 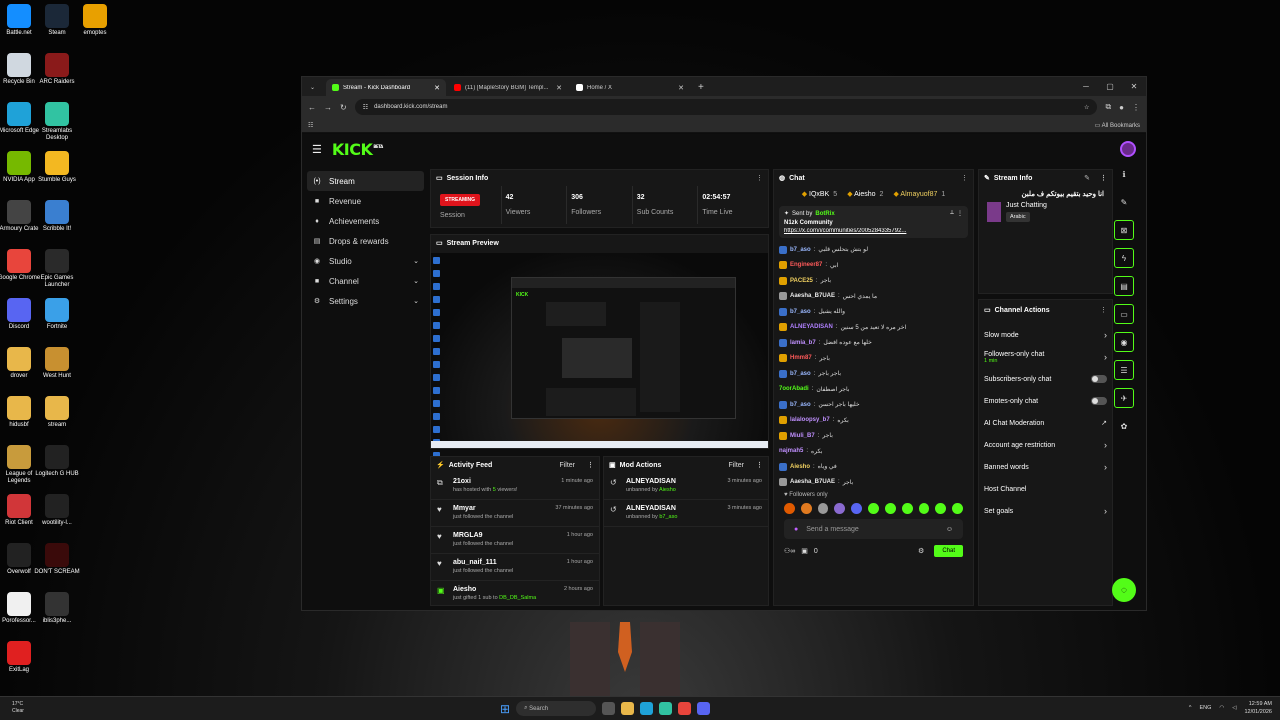 I want to click on chat-message: lalaloopsy_b7: بكره, so click(x=873, y=421).